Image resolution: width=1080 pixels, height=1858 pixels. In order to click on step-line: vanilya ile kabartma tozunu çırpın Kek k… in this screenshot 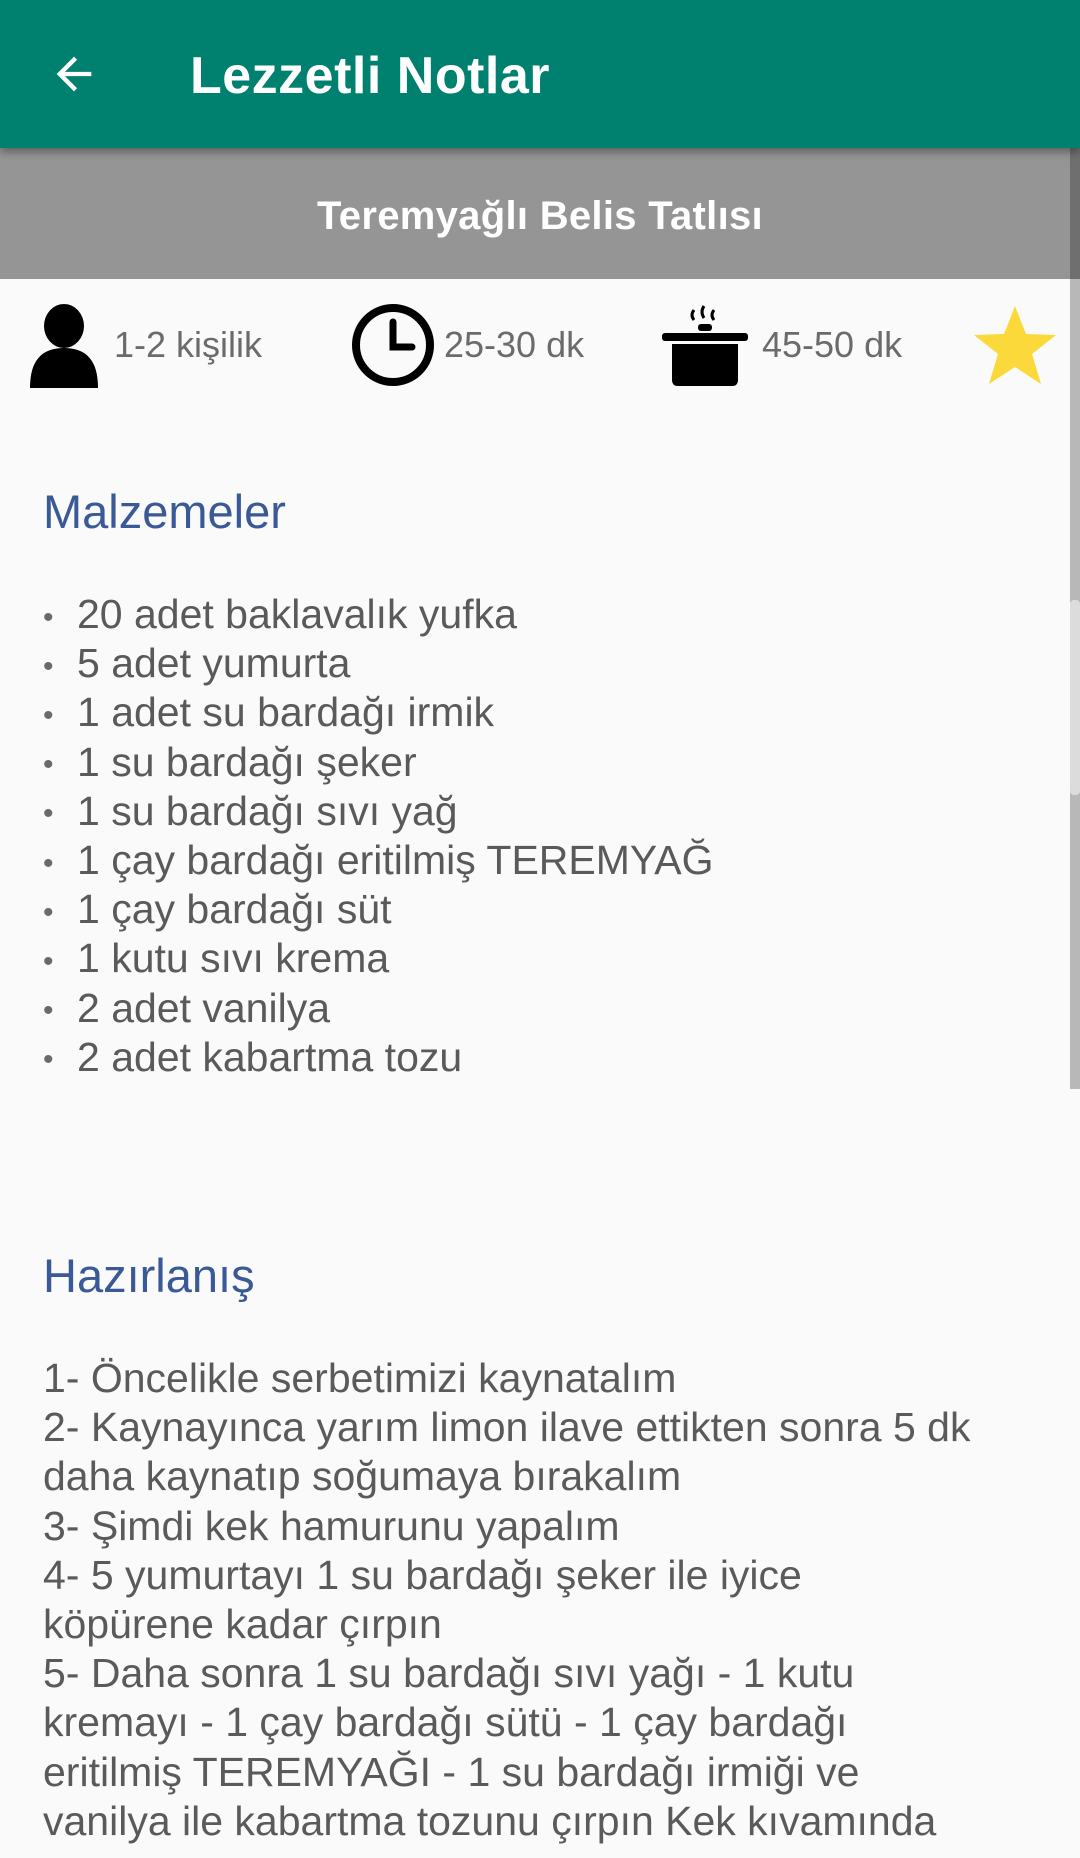, I will do `click(490, 1820)`.